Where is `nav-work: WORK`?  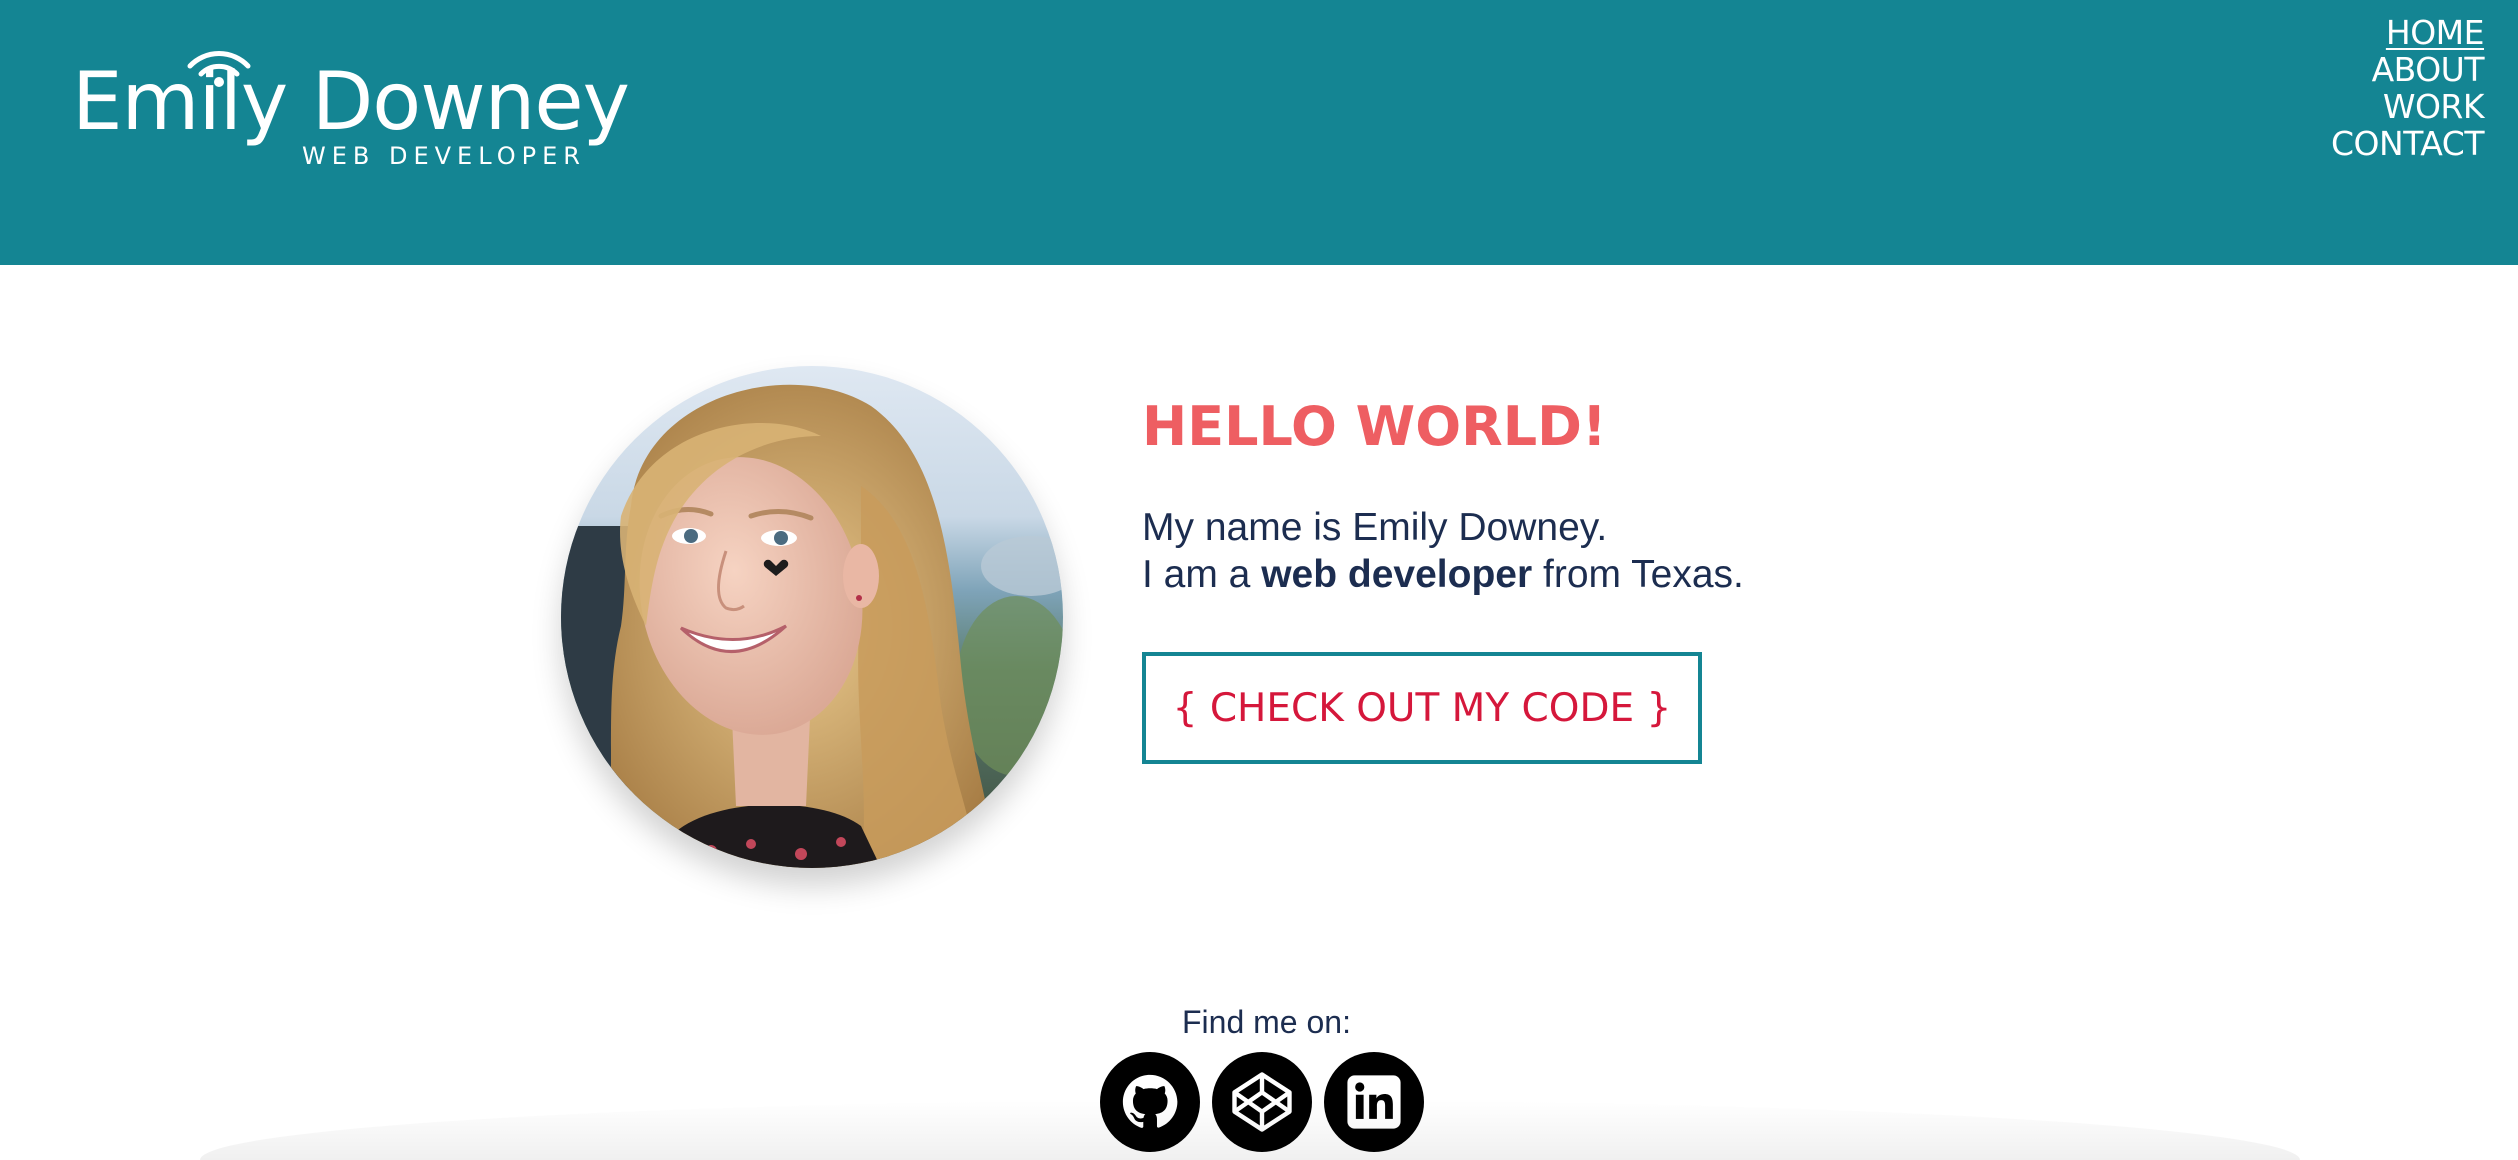
nav-work: WORK is located at coordinates (2434, 106).